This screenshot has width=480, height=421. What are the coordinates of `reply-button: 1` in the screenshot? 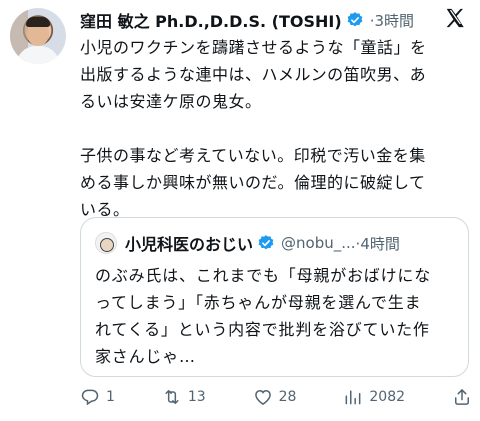 It's located at (97, 397).